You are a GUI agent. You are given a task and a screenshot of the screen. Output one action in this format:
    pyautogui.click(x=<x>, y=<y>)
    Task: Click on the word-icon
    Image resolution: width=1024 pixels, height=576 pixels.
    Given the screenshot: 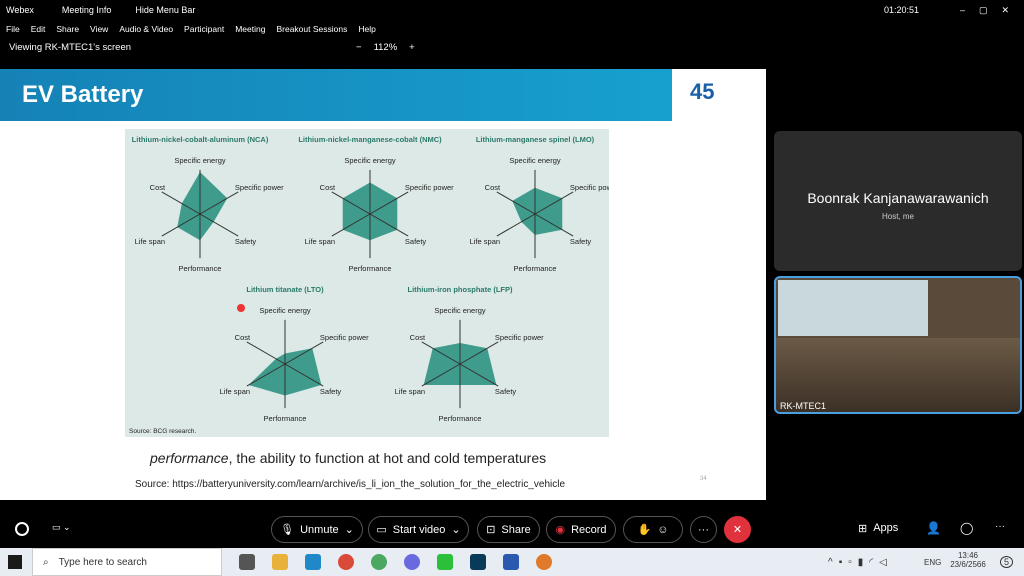 What is the action you would take?
    pyautogui.click(x=511, y=562)
    